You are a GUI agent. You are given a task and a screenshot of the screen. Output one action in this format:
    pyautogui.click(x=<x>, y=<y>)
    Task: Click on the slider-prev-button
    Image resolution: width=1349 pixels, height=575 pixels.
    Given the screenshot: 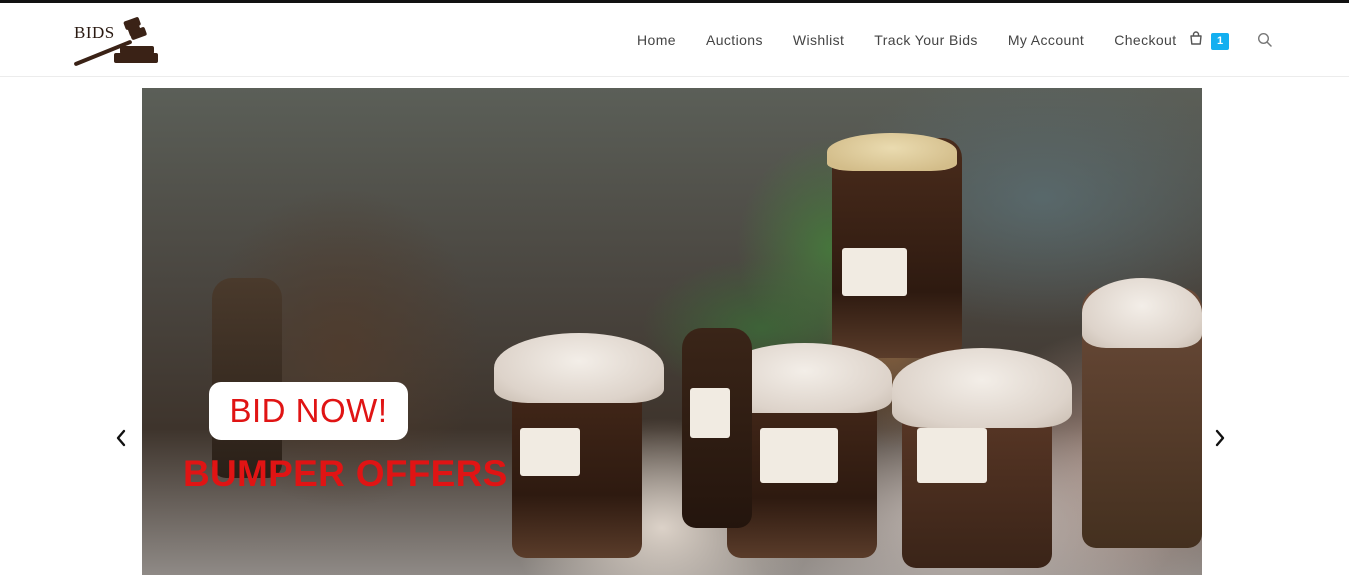 What is the action you would take?
    pyautogui.click(x=121, y=438)
    